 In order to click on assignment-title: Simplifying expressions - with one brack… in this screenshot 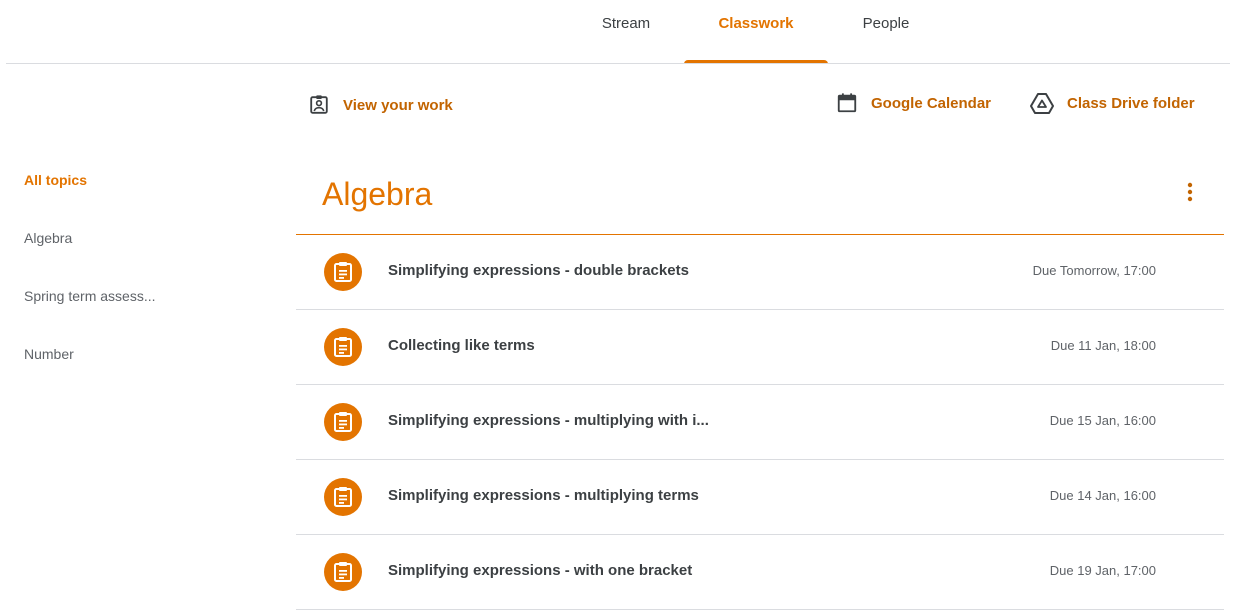, I will do `click(540, 570)`.